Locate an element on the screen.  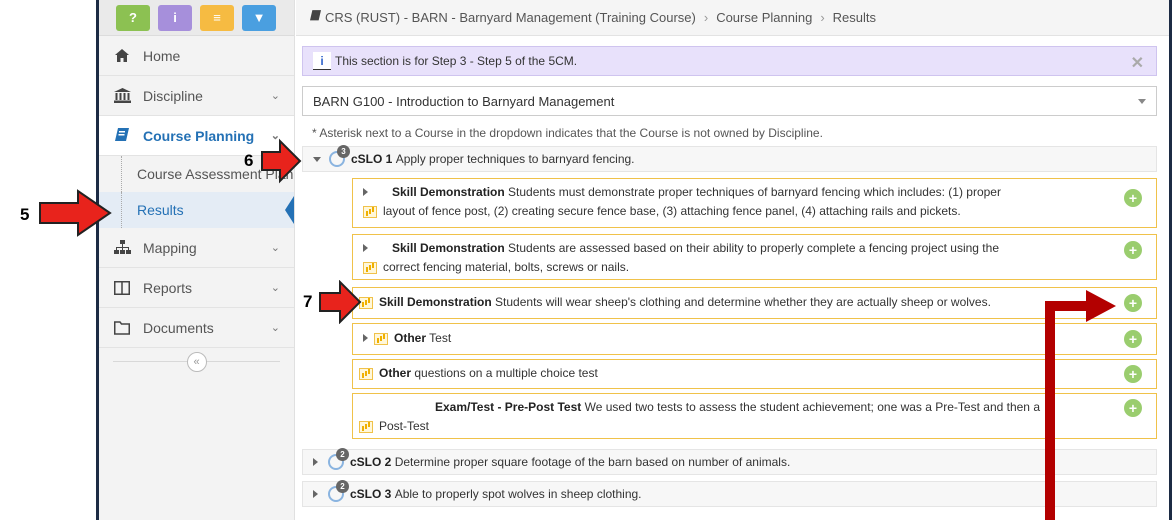
home-icon is located at coordinates (122, 56).